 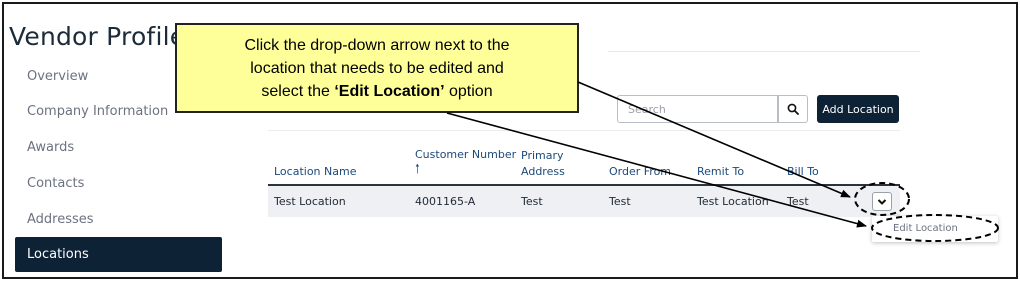 What do you see at coordinates (882, 199) in the screenshot?
I see `dropdown-highlight` at bounding box center [882, 199].